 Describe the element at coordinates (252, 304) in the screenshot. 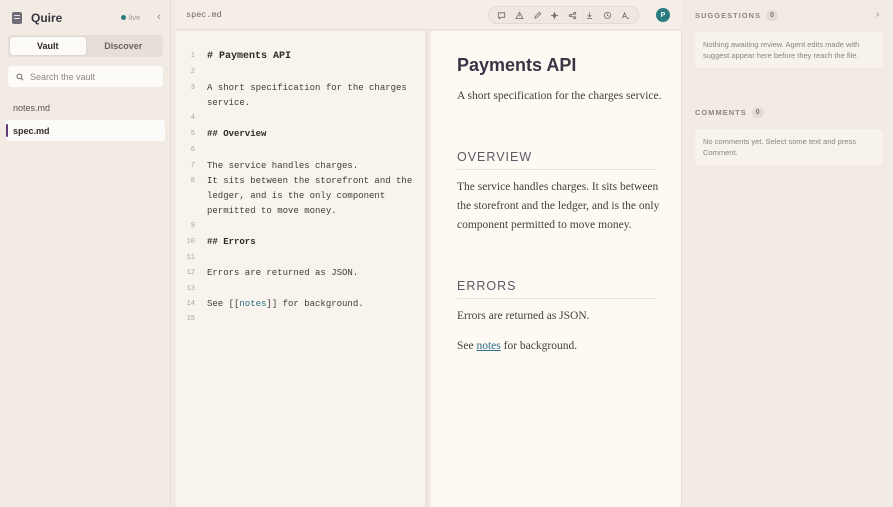

I see `wiki-link-notes: notes` at that location.